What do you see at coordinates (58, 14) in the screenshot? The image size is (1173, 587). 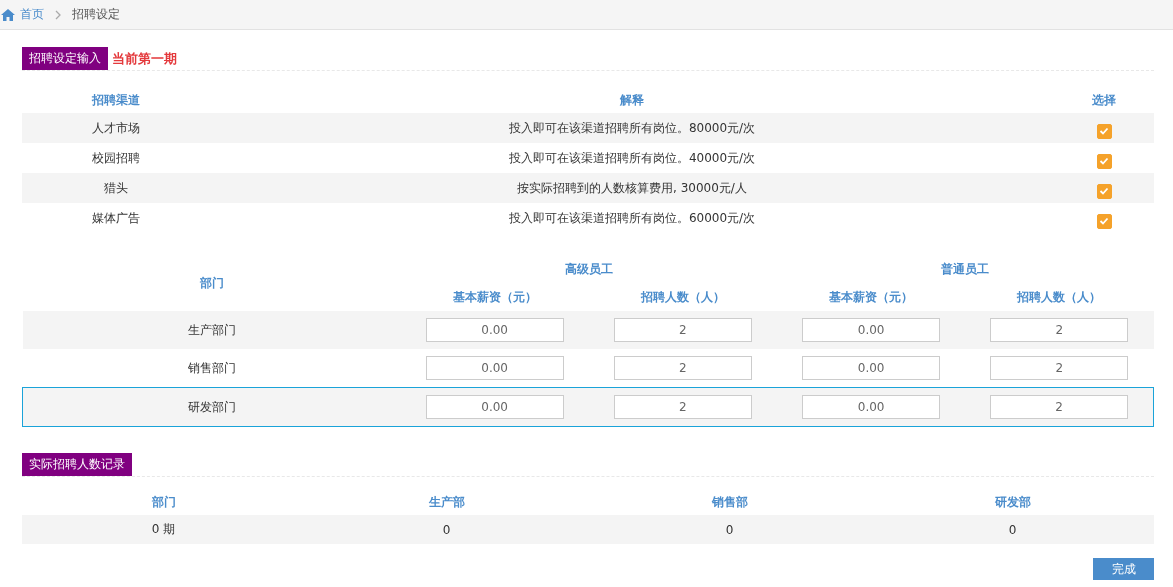 I see `chevron-icon` at bounding box center [58, 14].